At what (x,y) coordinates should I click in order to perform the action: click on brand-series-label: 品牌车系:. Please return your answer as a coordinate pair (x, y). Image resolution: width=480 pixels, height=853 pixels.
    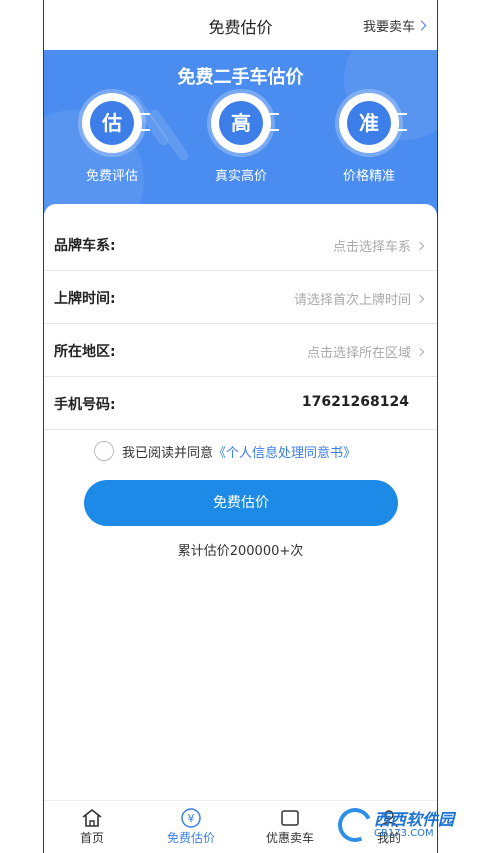
    Looking at the image, I should click on (85, 246).